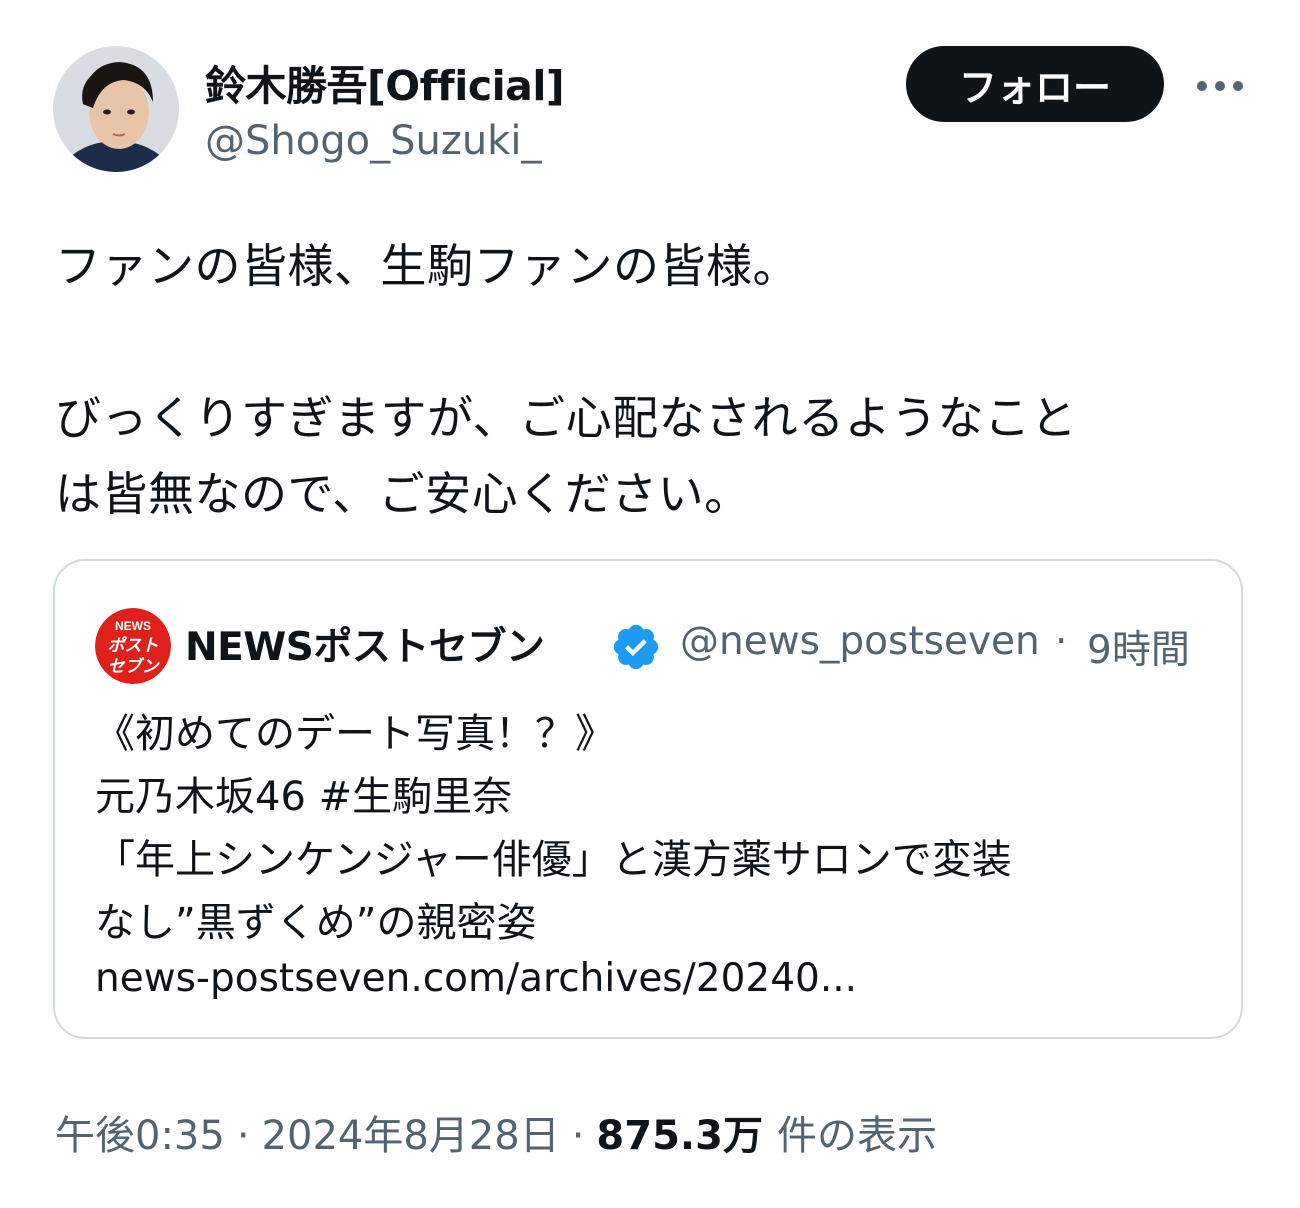 This screenshot has width=1300, height=1208. I want to click on quoted-post-avatar: NEWS ポスト セブン, so click(133, 646).